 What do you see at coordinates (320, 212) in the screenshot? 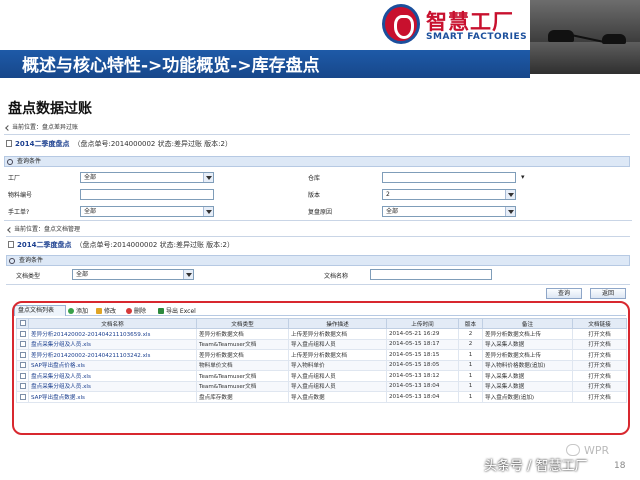
I see `reinventory-reason-label: 复盘原因` at bounding box center [320, 212].